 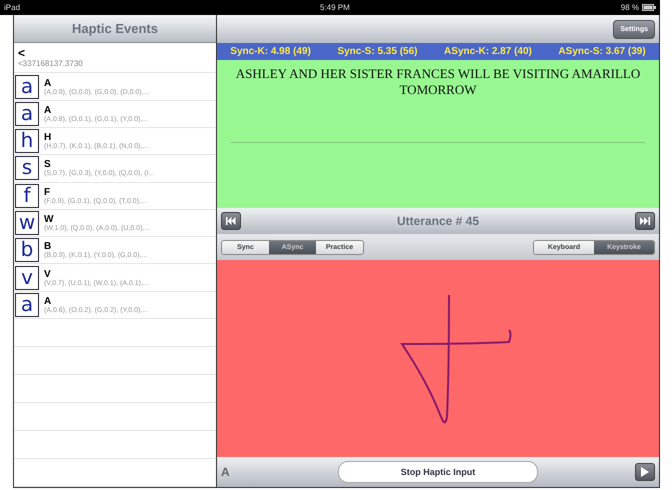 I want to click on device-name: iPad, so click(x=12, y=7).